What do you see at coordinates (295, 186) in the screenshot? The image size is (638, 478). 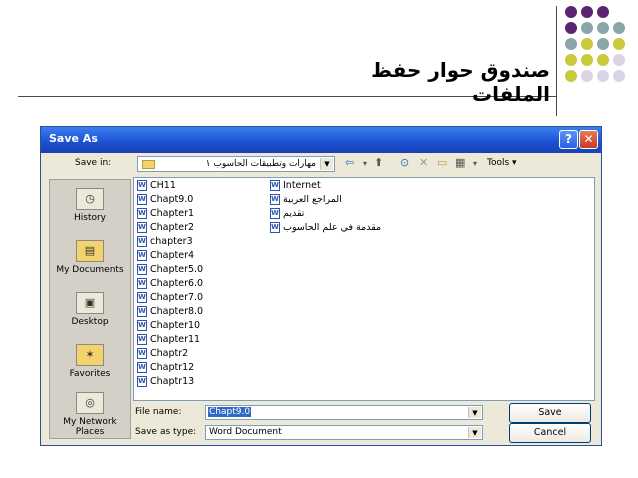 I see `list-item: W Internet` at bounding box center [295, 186].